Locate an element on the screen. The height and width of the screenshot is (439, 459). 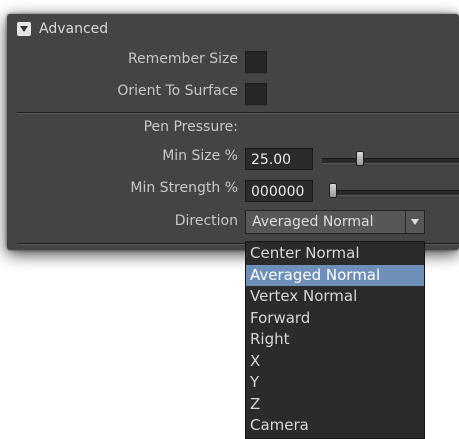
menu-item-z: Z is located at coordinates (335, 405).